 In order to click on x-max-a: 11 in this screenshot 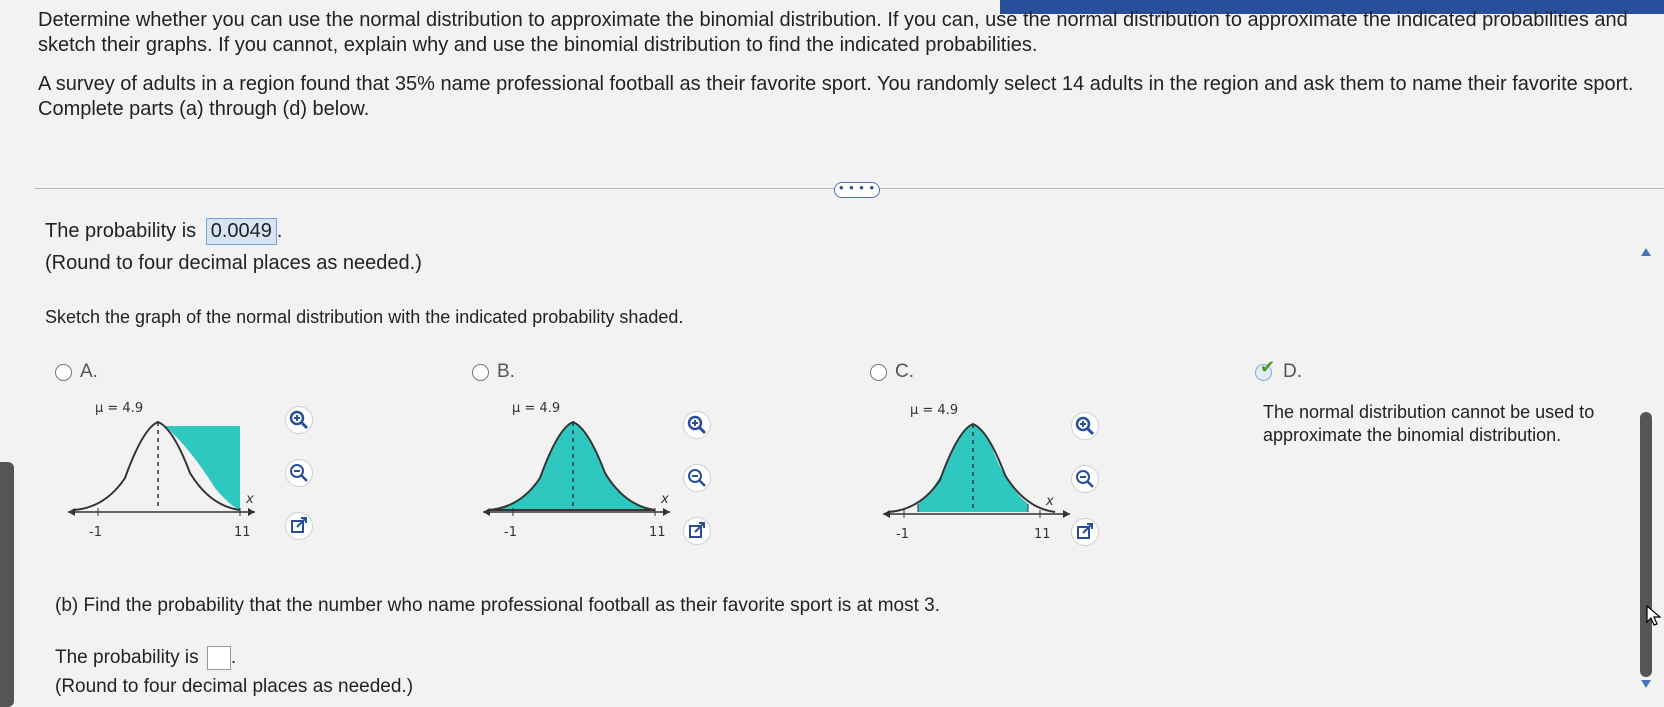, I will do `click(242, 532)`.